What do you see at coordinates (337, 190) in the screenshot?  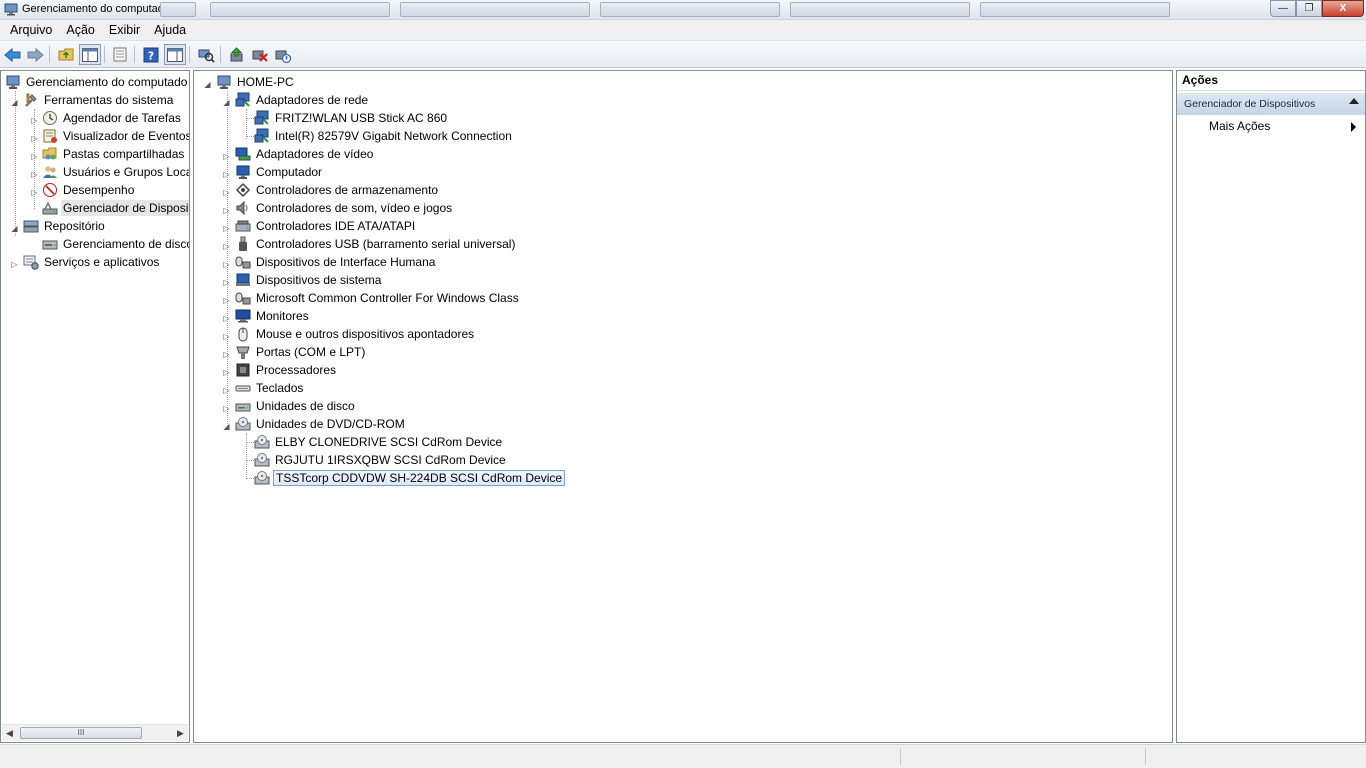 I see `category-storage-controllers: Controladores de armazenamento` at bounding box center [337, 190].